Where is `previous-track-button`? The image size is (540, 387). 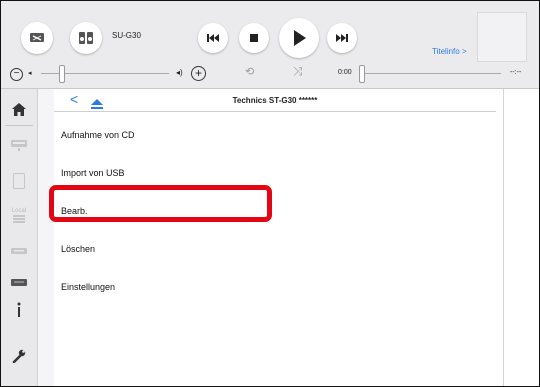 previous-track-button is located at coordinates (213, 38).